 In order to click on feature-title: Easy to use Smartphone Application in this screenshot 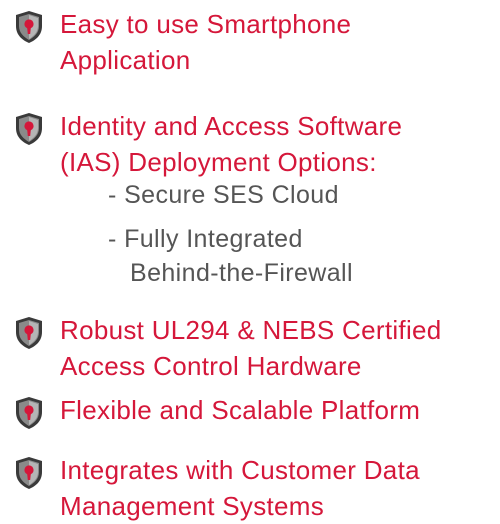, I will do `click(205, 42)`.